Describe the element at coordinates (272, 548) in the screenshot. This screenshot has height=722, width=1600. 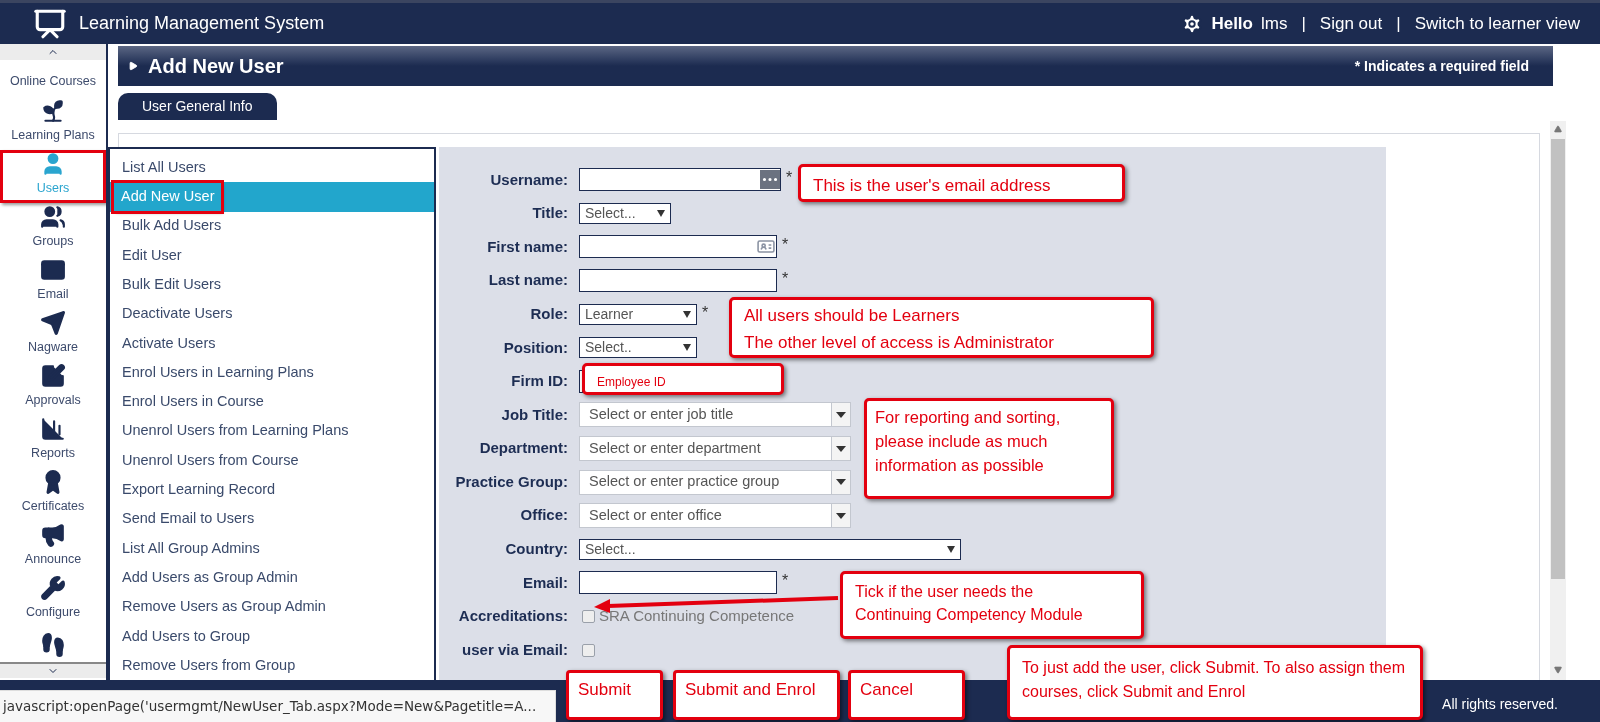
I see `menu-item: List All Group Admins` at that location.